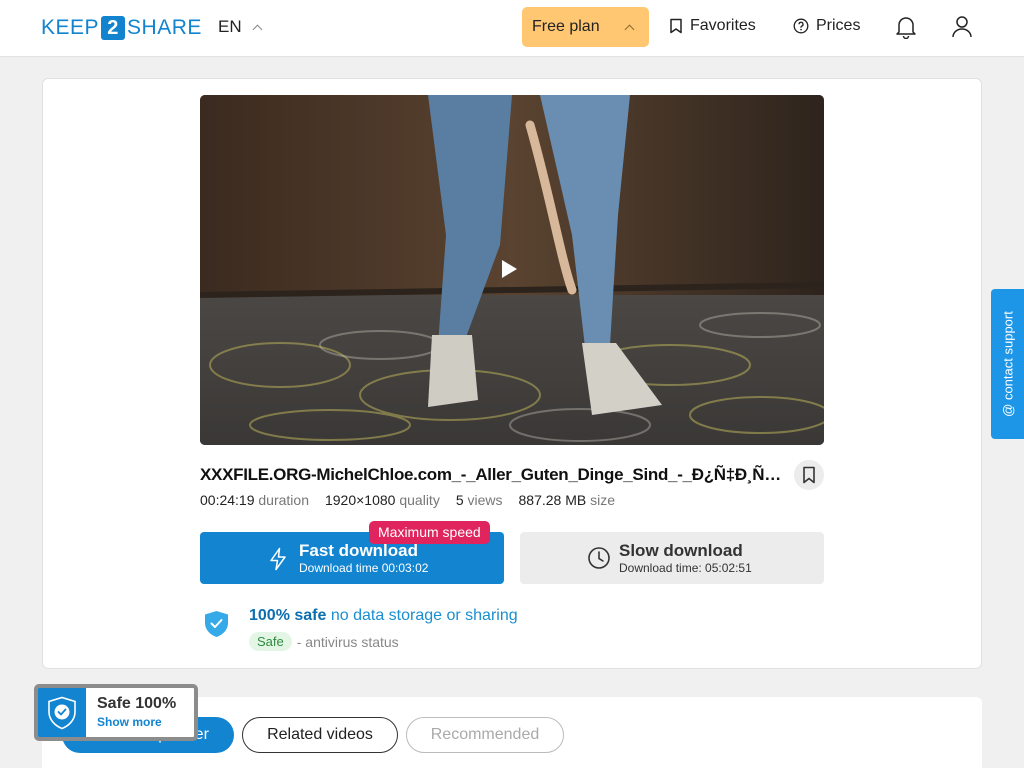 The image size is (1024, 768). Describe the element at coordinates (364, 568) in the screenshot. I see `fast-download-time: Download time 00:03:02` at that location.